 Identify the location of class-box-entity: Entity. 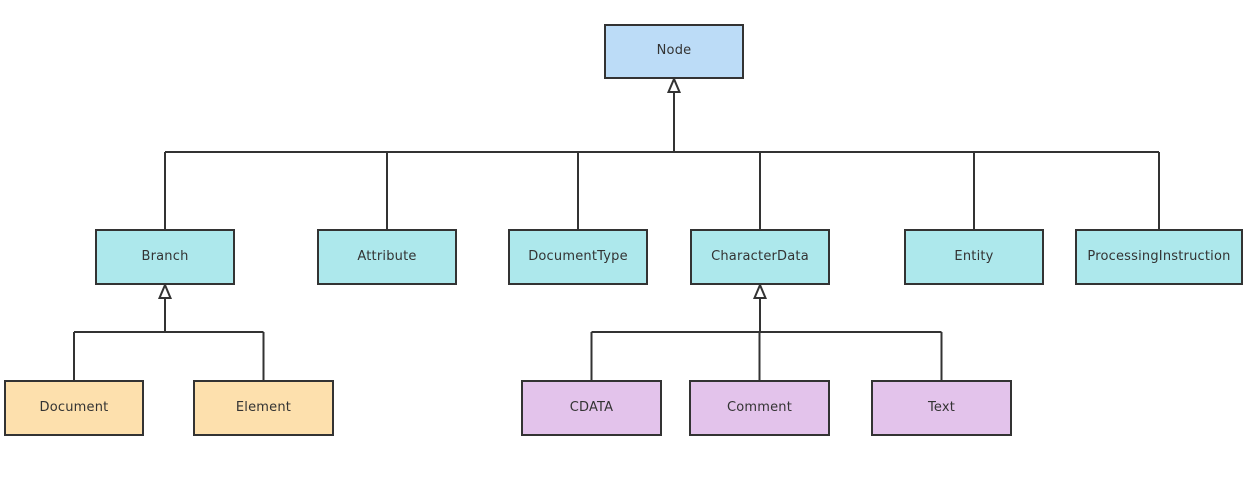
(974, 257).